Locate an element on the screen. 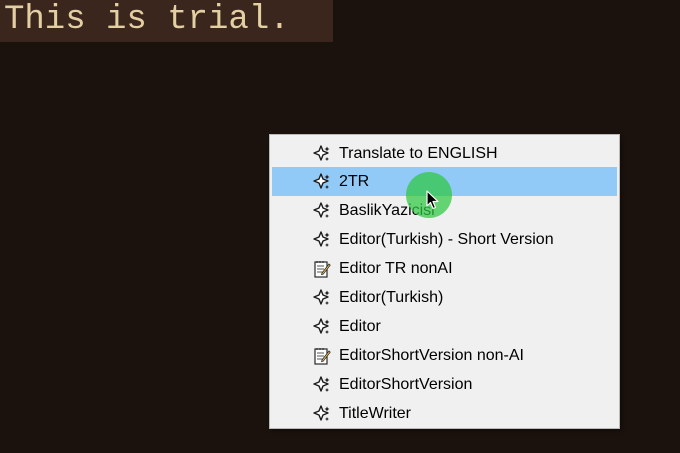 The image size is (680, 453). menu-item-editor-short-version: EditorShortVersion is located at coordinates (444, 384).